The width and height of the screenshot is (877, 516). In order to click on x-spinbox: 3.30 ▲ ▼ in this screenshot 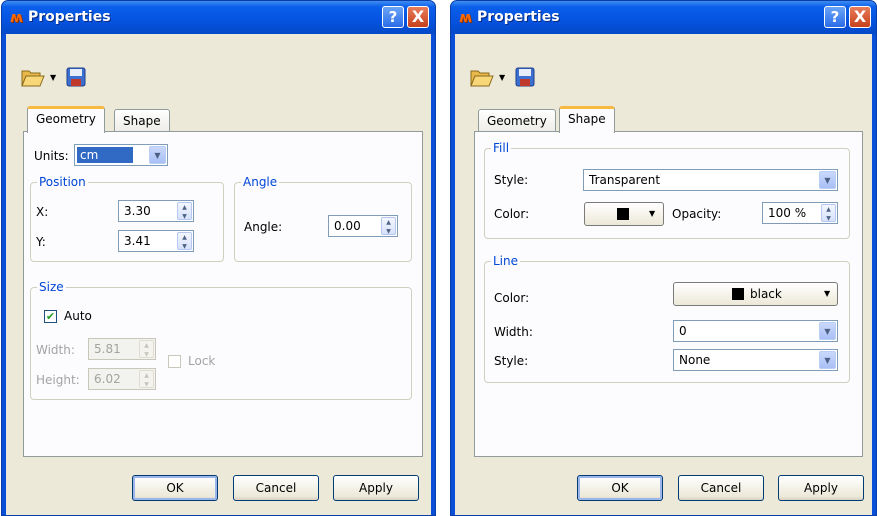, I will do `click(156, 211)`.